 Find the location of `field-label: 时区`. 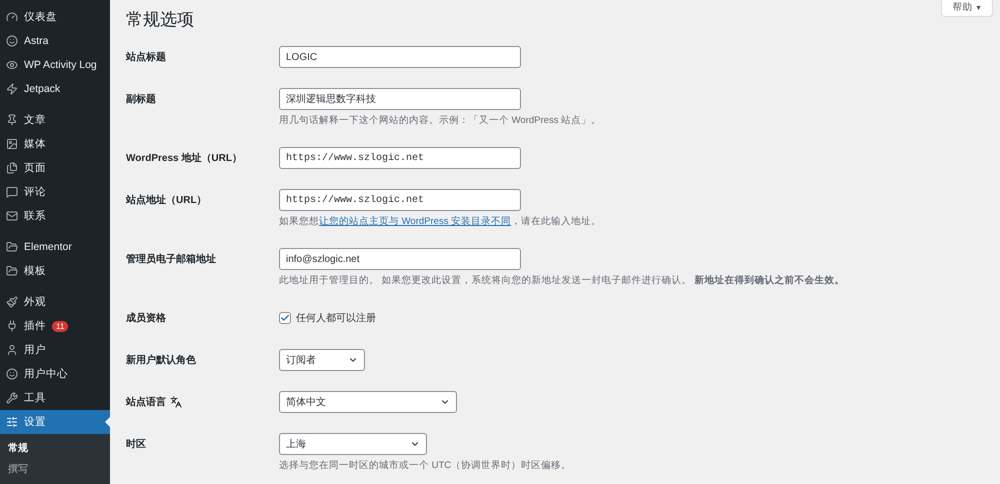

field-label: 时区 is located at coordinates (136, 444).